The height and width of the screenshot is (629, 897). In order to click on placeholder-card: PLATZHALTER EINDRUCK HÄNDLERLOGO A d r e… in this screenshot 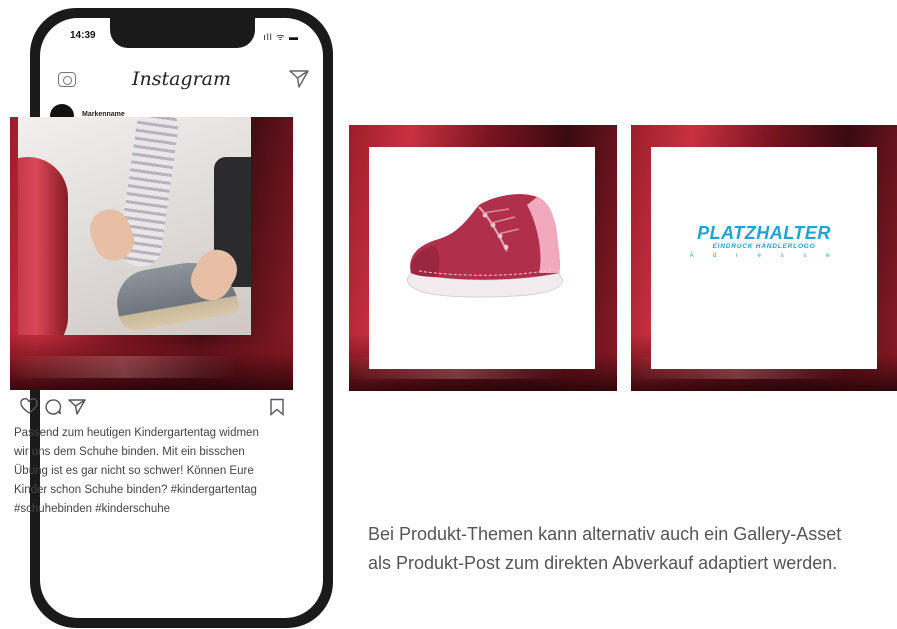, I will do `click(764, 258)`.